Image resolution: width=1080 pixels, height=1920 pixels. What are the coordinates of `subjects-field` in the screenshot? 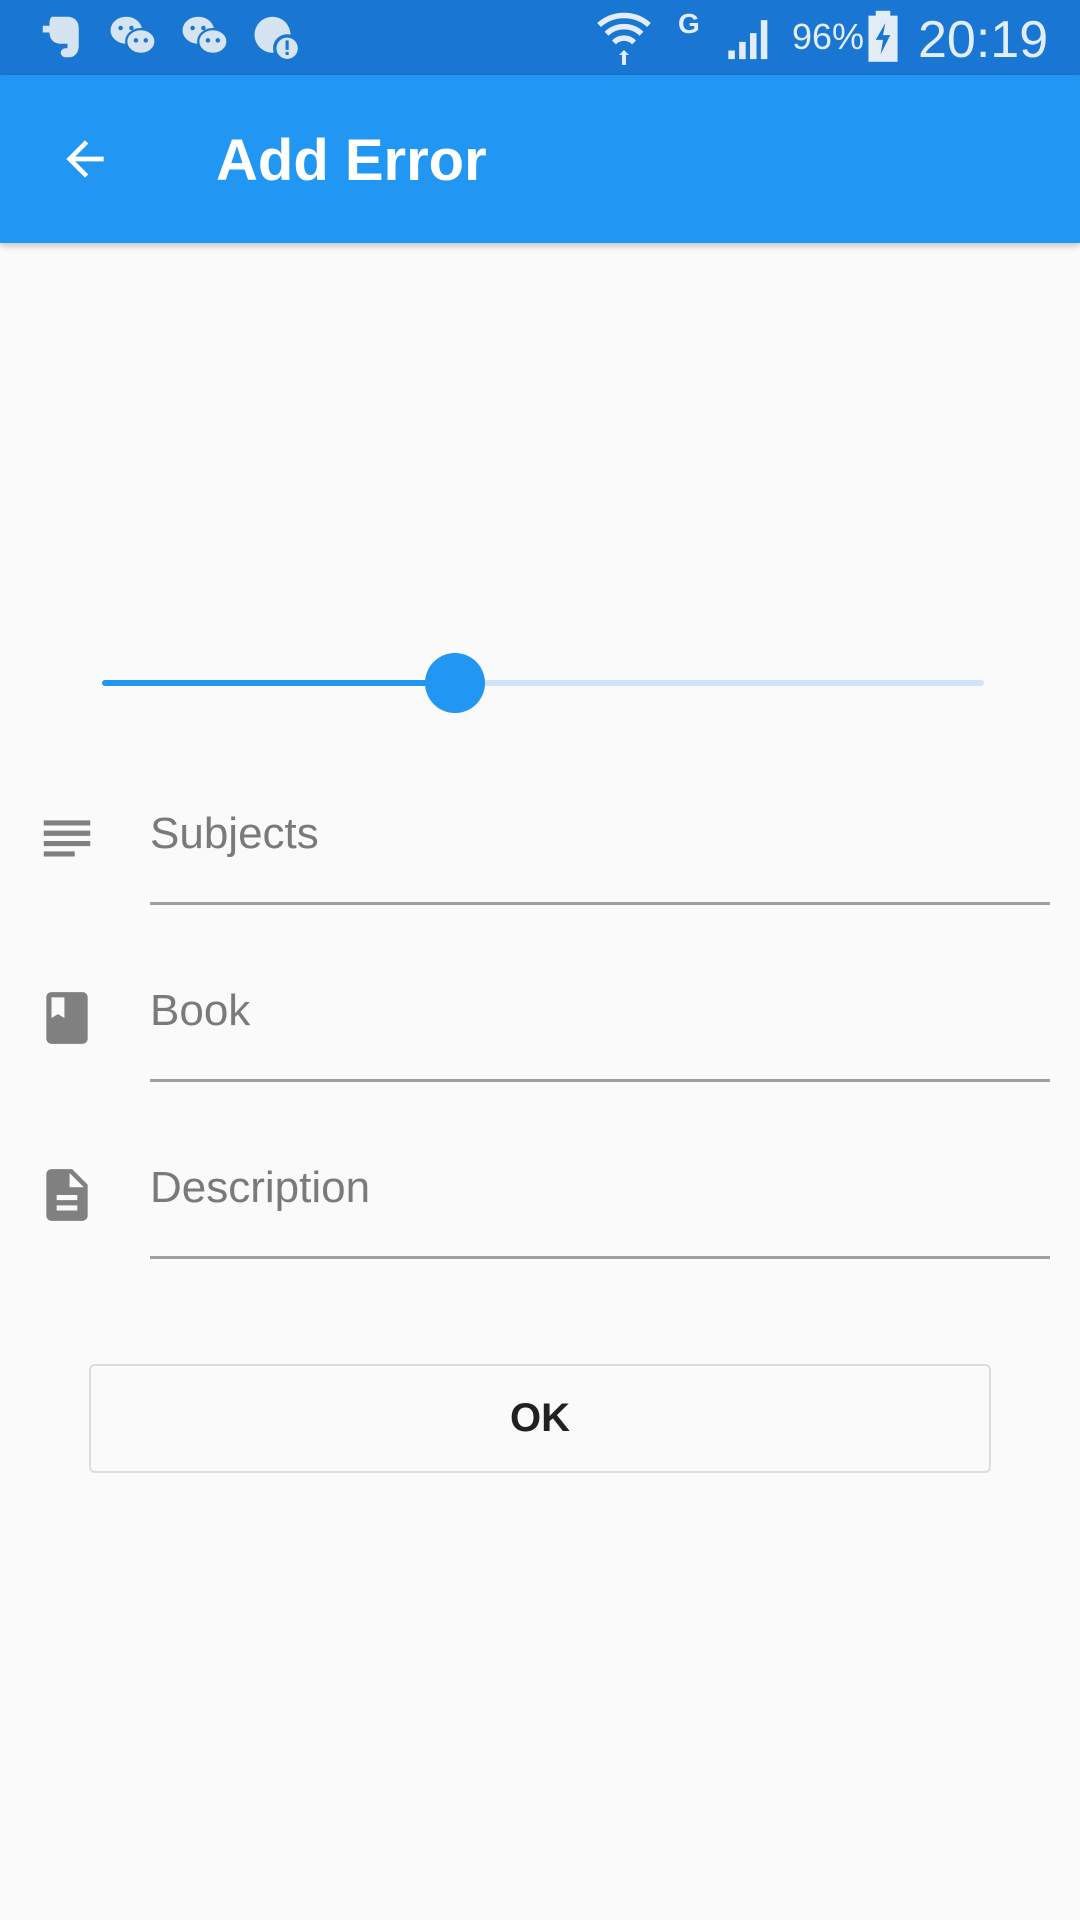 It's located at (540, 850).